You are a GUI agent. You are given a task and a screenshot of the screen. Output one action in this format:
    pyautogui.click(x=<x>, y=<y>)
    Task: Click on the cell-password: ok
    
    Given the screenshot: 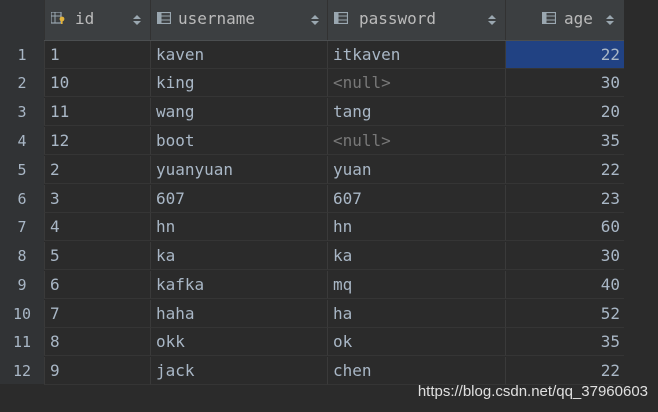 What is the action you would take?
    pyautogui.click(x=416, y=342)
    